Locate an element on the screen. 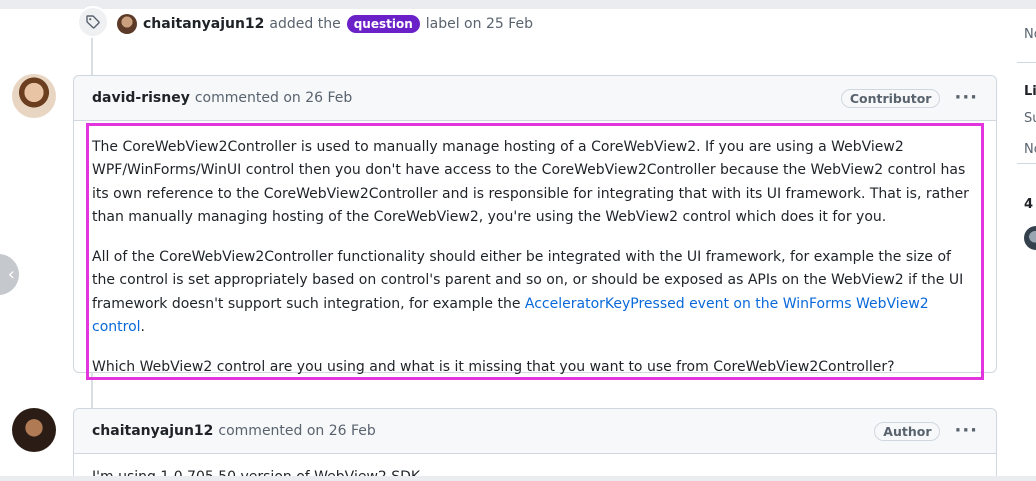 The image size is (1036, 481). sidebar-fragment: Lin is located at coordinates (1030, 91).